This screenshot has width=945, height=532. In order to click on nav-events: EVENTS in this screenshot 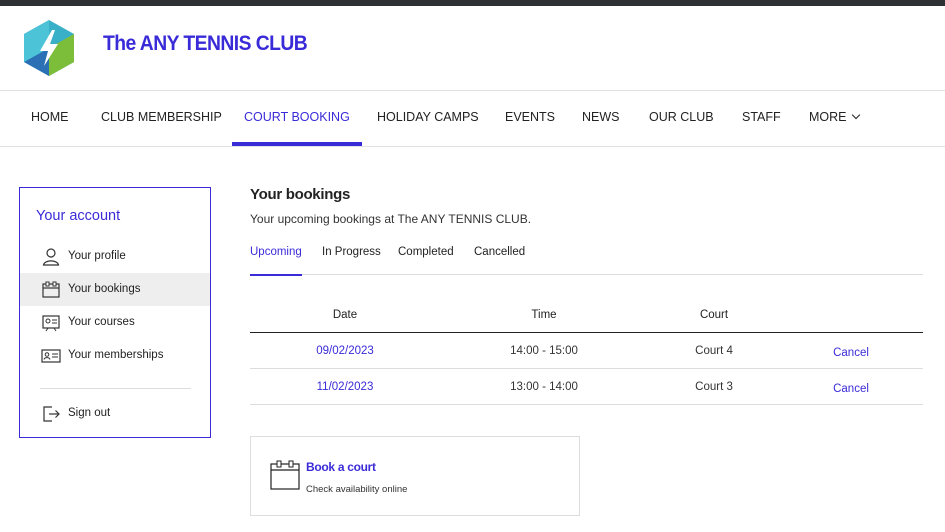, I will do `click(530, 118)`.